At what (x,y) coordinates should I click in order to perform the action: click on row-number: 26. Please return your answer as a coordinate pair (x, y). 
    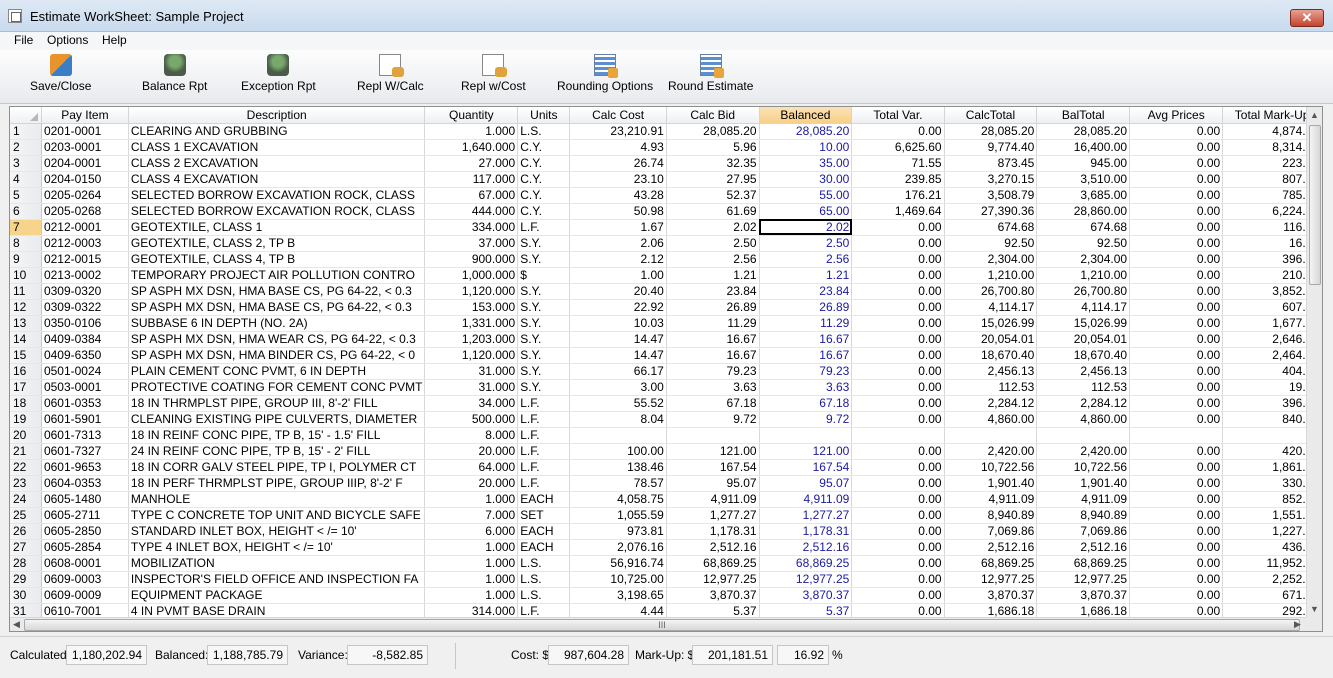
    Looking at the image, I should click on (26, 531).